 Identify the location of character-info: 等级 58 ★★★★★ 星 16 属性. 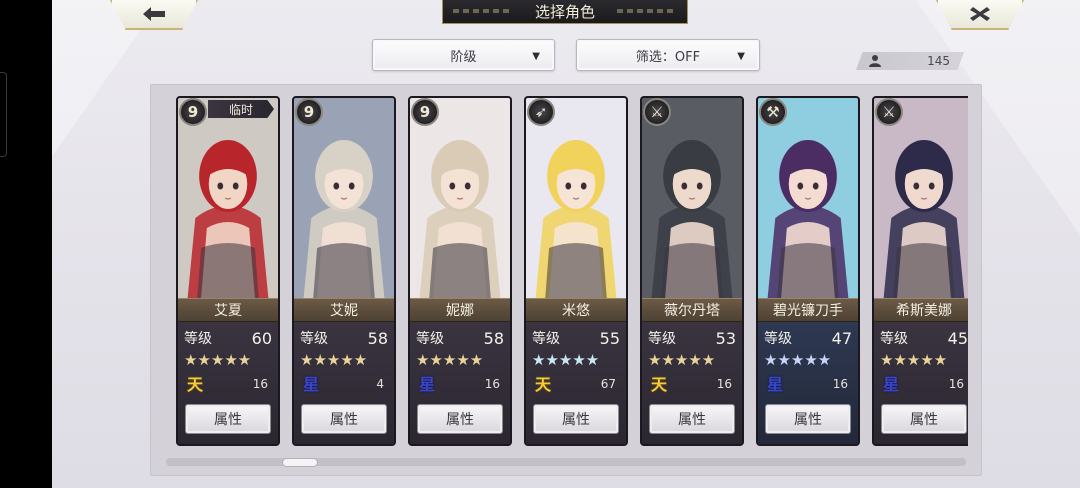
(460, 383).